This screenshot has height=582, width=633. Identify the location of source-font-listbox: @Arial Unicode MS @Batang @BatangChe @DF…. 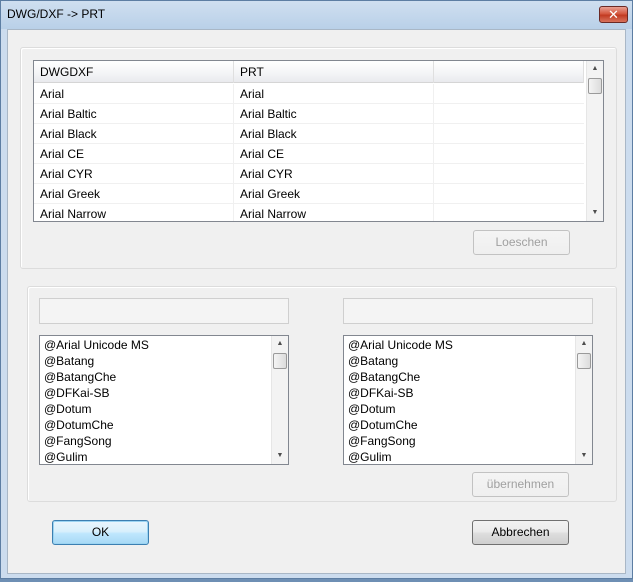
(164, 400).